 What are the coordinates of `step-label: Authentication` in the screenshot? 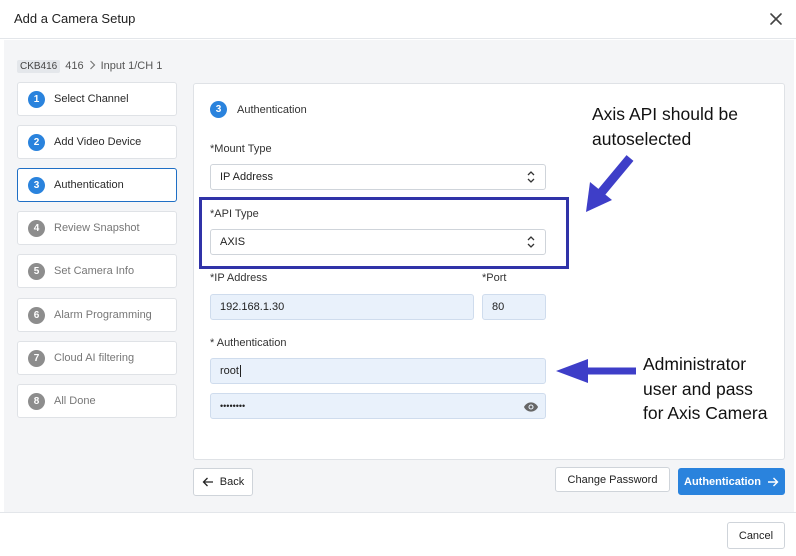 It's located at (89, 185).